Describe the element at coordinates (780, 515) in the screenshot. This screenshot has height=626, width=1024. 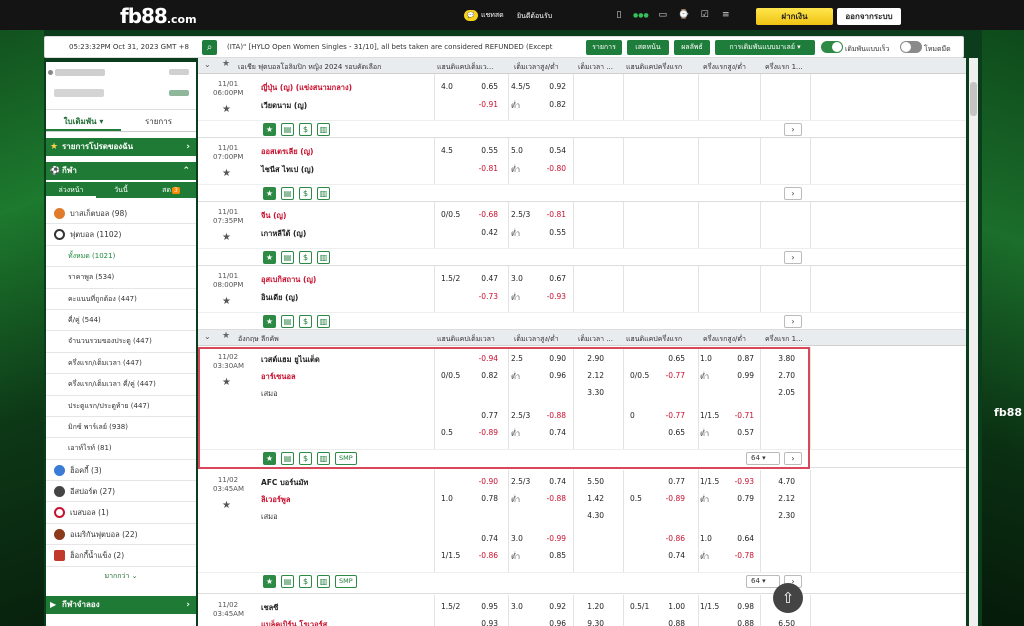
I see `first-half-draw-price: 2.30` at that location.